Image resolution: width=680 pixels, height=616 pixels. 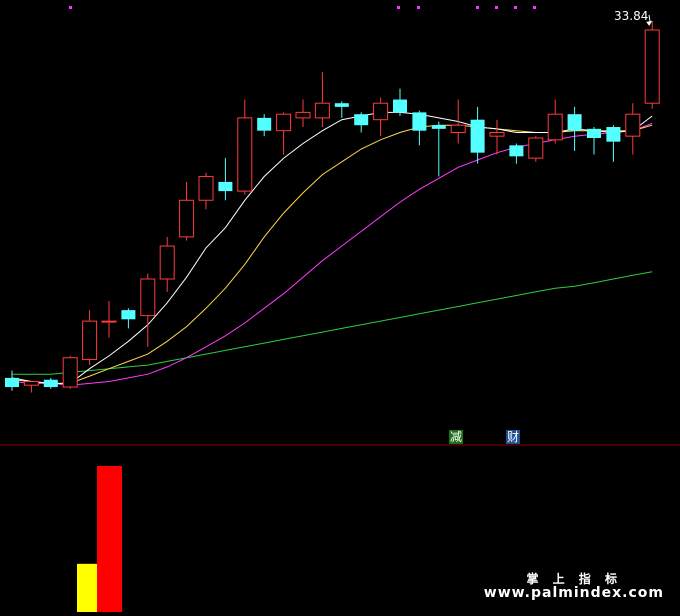 What do you see at coordinates (513, 437) in the screenshot?
I see `signal-tag-cai: 财` at bounding box center [513, 437].